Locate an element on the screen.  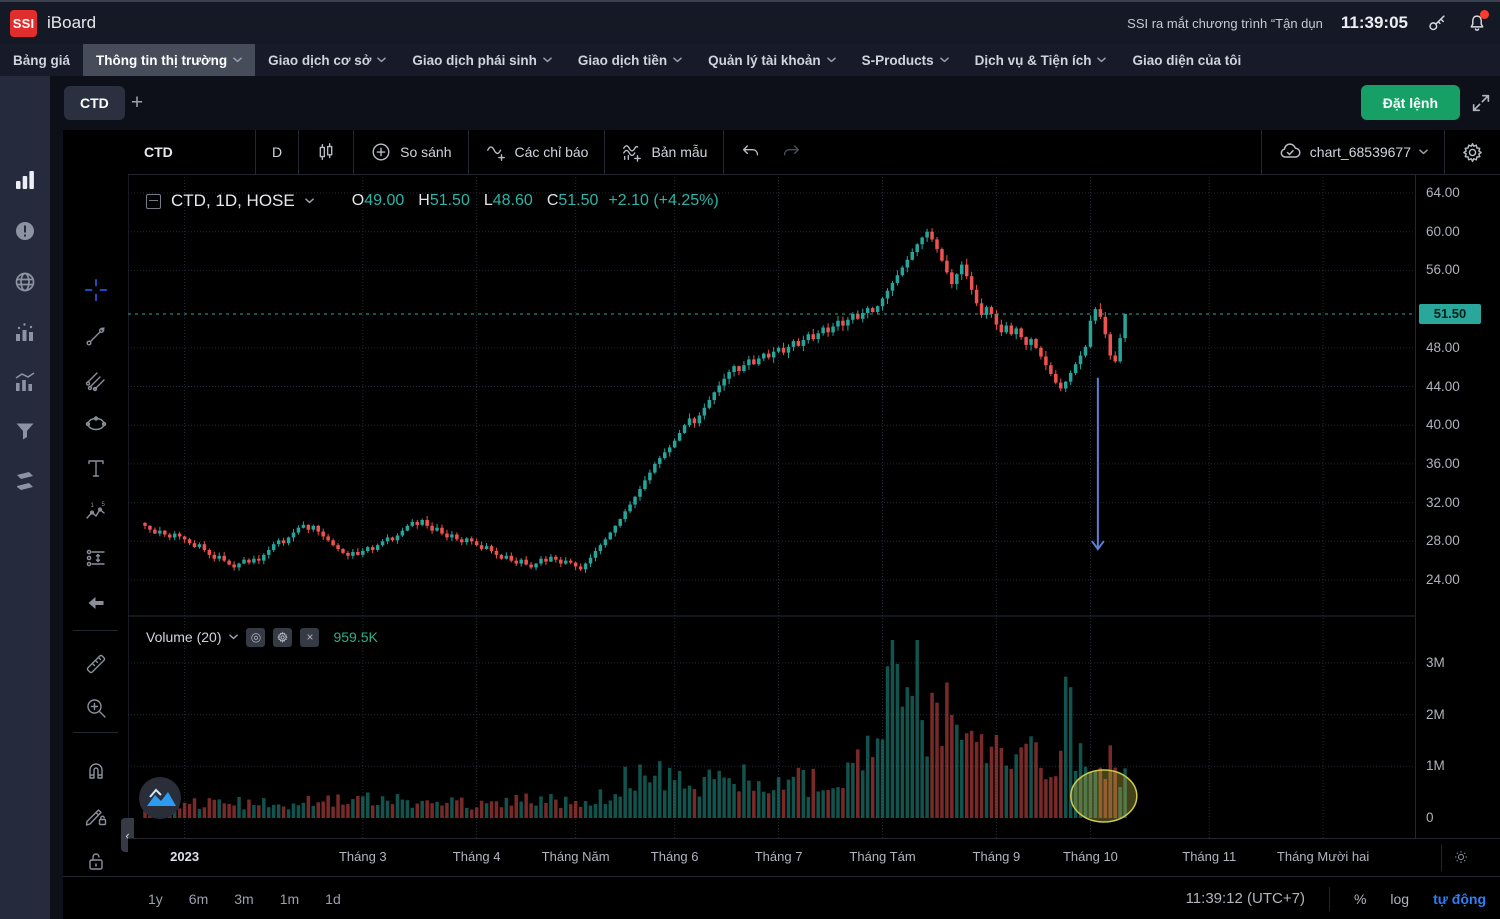
range-6m: 6m is located at coordinates (198, 899).